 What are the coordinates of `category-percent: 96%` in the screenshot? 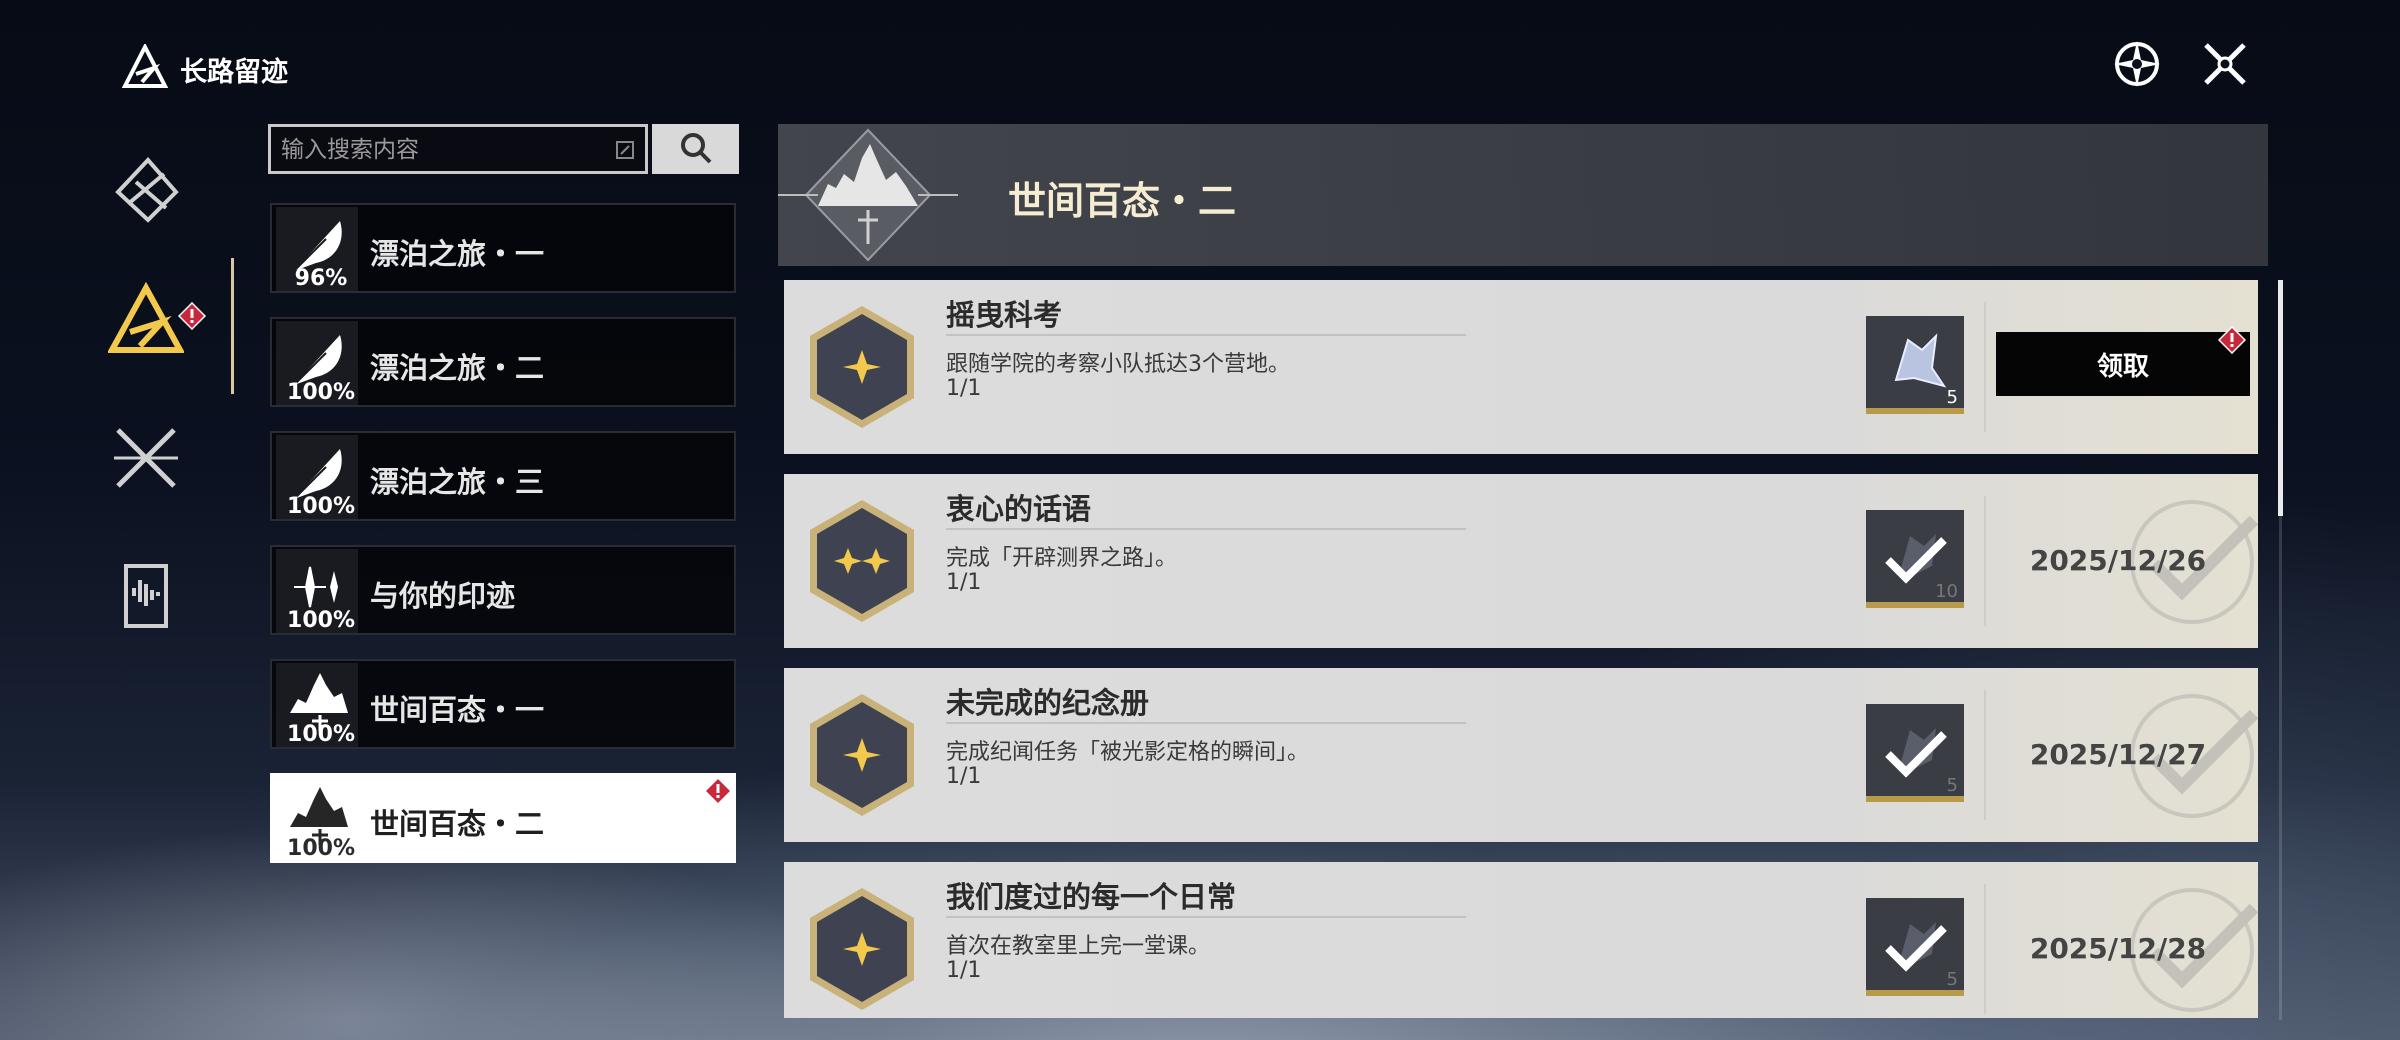 It's located at (321, 278).